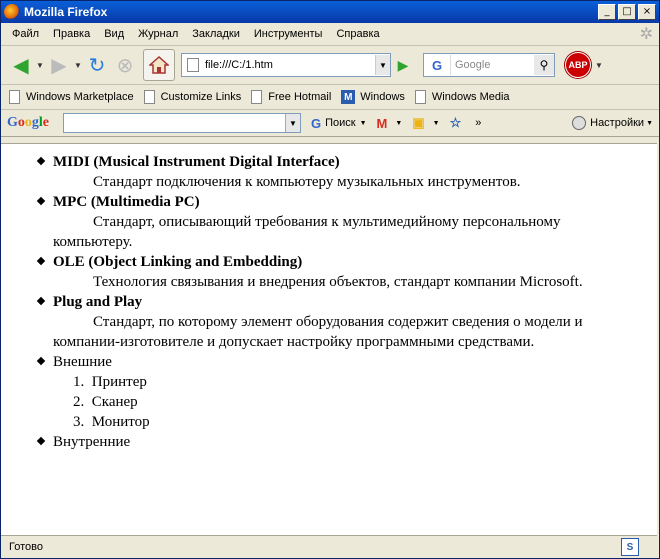 Image resolution: width=660 pixels, height=559 pixels. What do you see at coordinates (114, 34) in the screenshot?
I see `menu-view: Вид` at bounding box center [114, 34].